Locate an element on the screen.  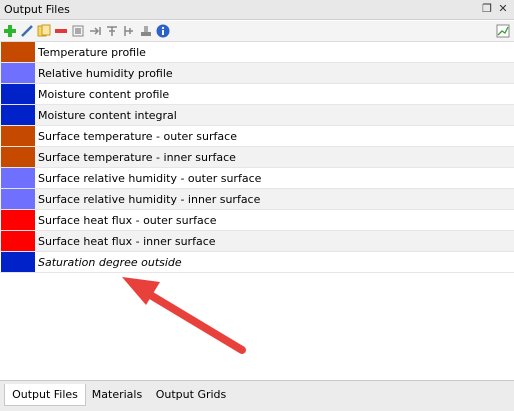
annotation-arrow is located at coordinates (184, 315).